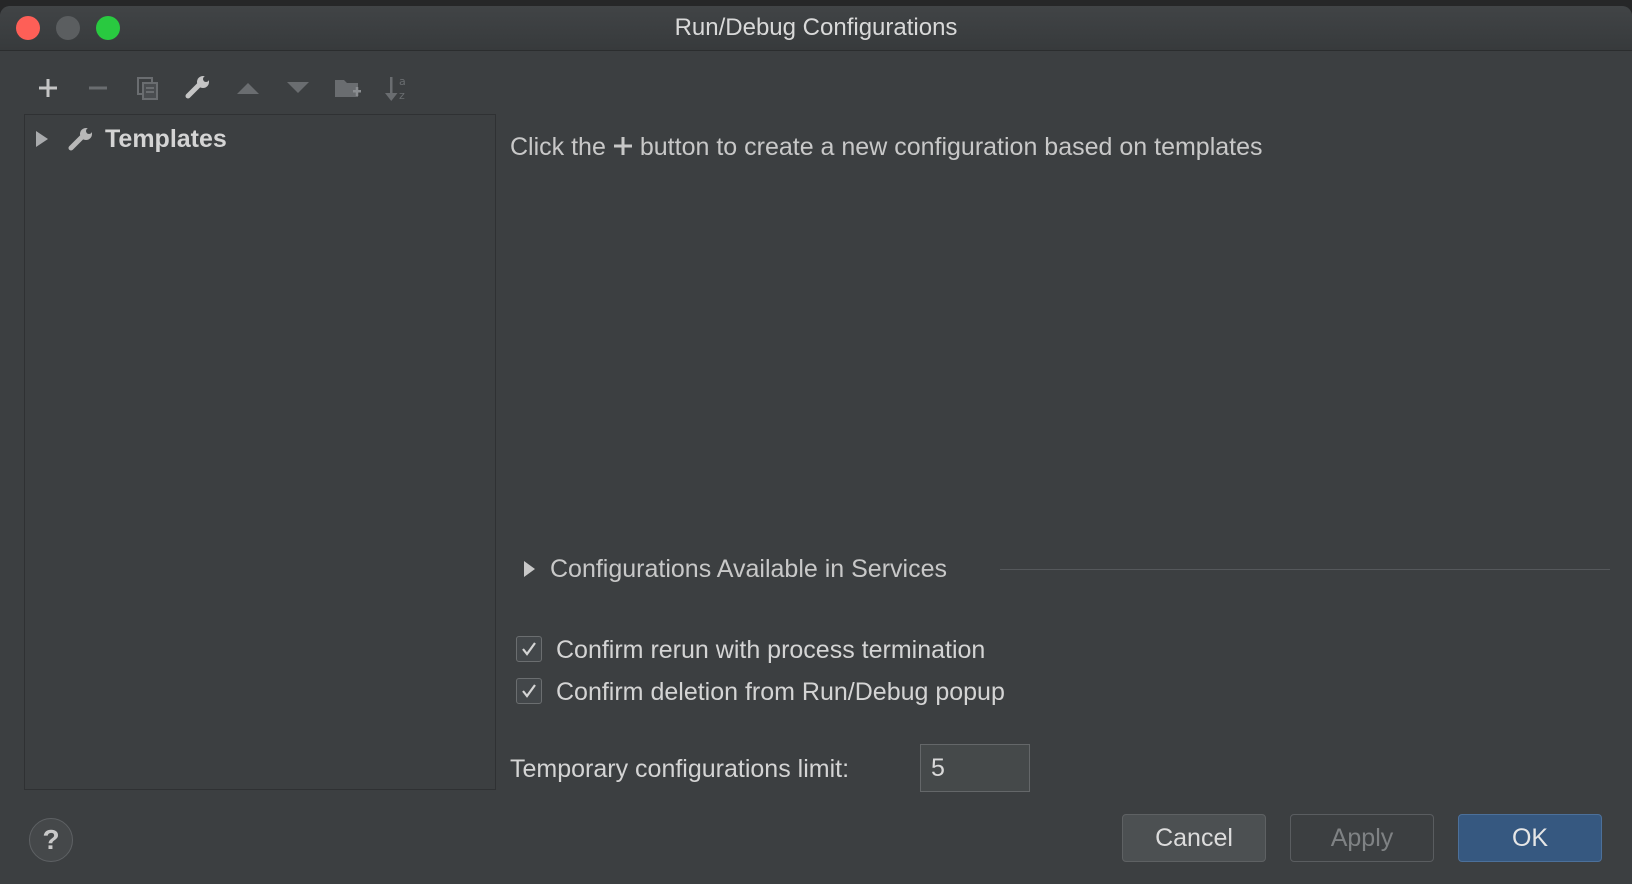  What do you see at coordinates (402, 81) in the screenshot?
I see `svg-text: a` at bounding box center [402, 81].